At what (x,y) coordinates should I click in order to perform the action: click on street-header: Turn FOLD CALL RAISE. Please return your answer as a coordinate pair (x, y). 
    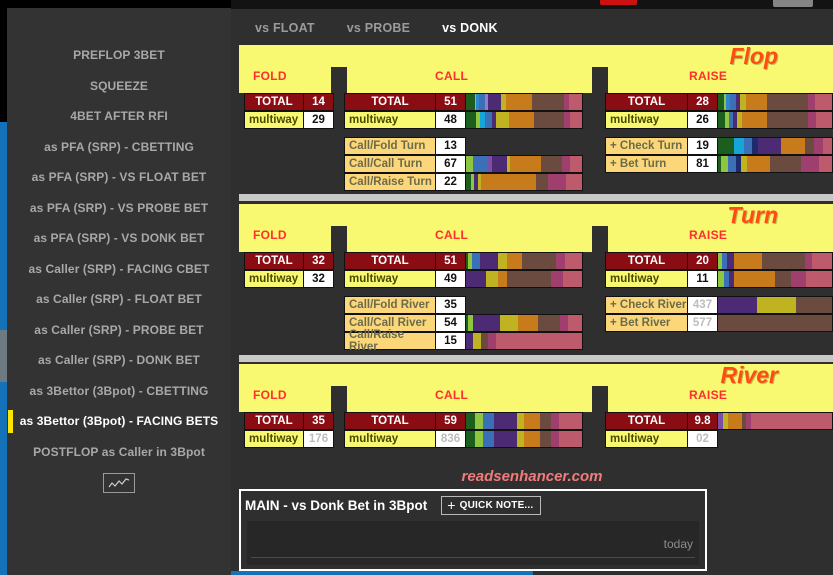
    Looking at the image, I should click on (536, 227).